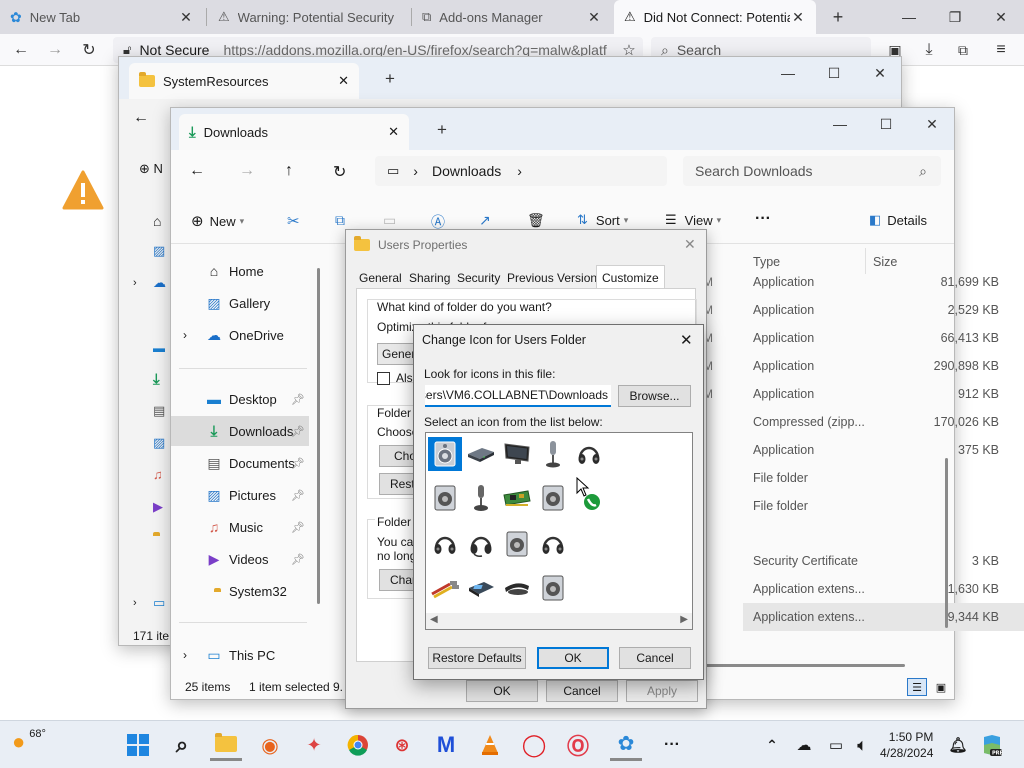  I want to click on table-row: Application extens... 1,630 KB, so click(883, 589).